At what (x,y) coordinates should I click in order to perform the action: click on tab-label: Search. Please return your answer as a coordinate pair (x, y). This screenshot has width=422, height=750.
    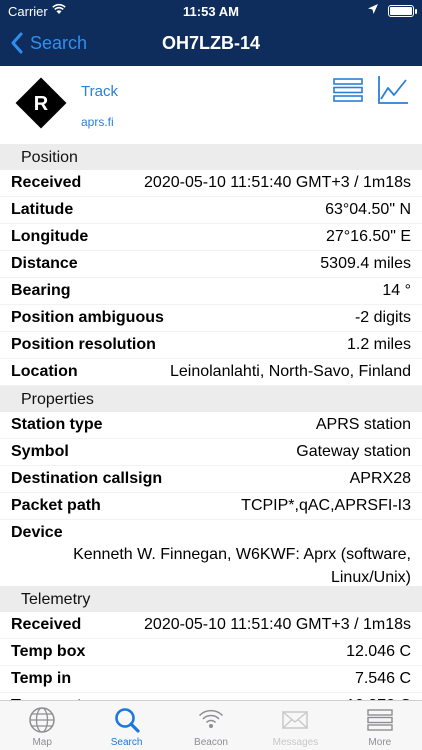
    Looking at the image, I should click on (126, 742).